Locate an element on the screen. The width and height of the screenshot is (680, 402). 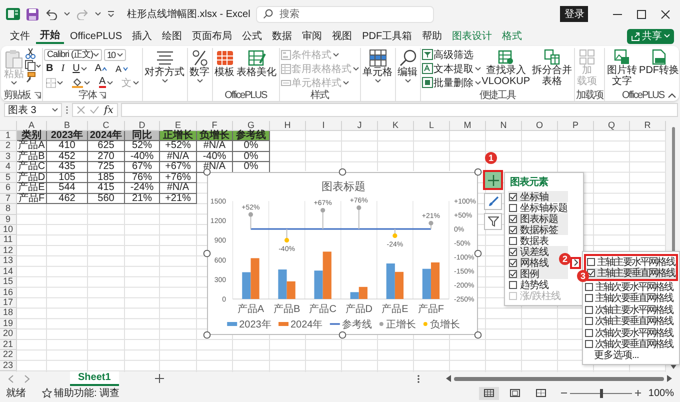
zoom-percent: 100% is located at coordinates (661, 393).